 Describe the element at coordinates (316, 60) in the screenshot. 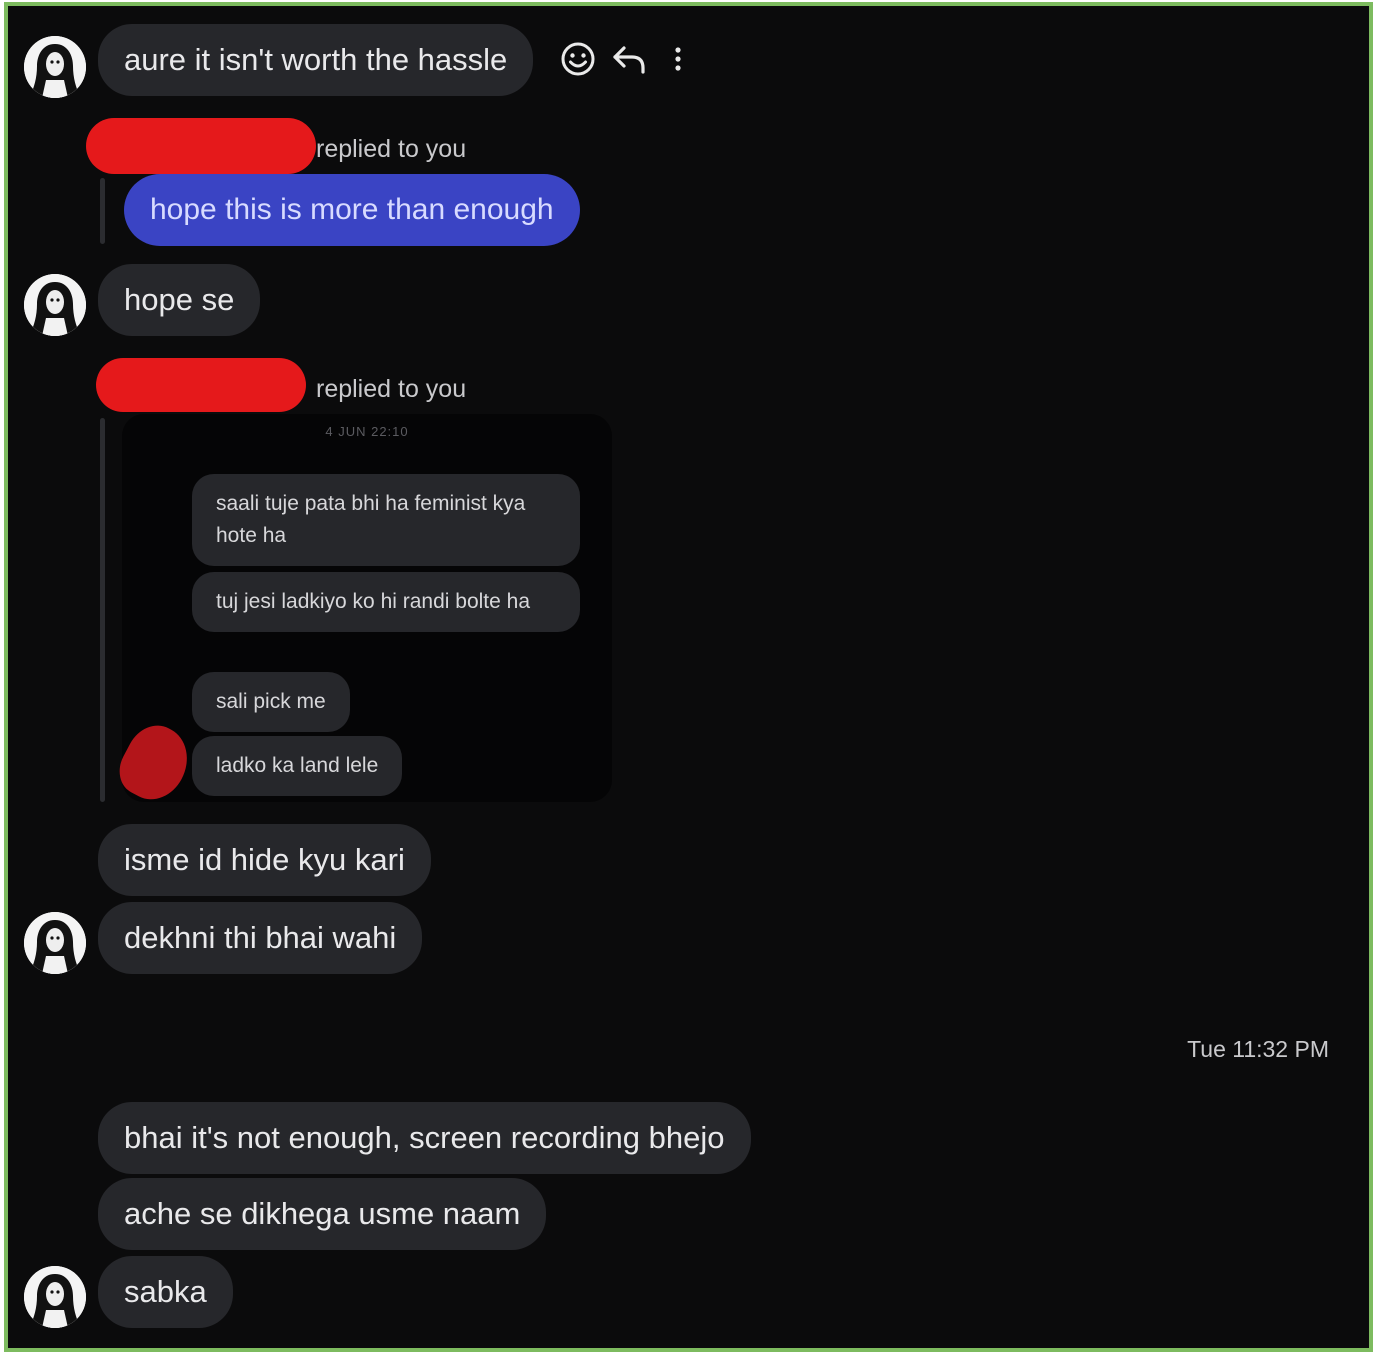

I see `message-bubble: aure it isn't worth the hassle` at that location.